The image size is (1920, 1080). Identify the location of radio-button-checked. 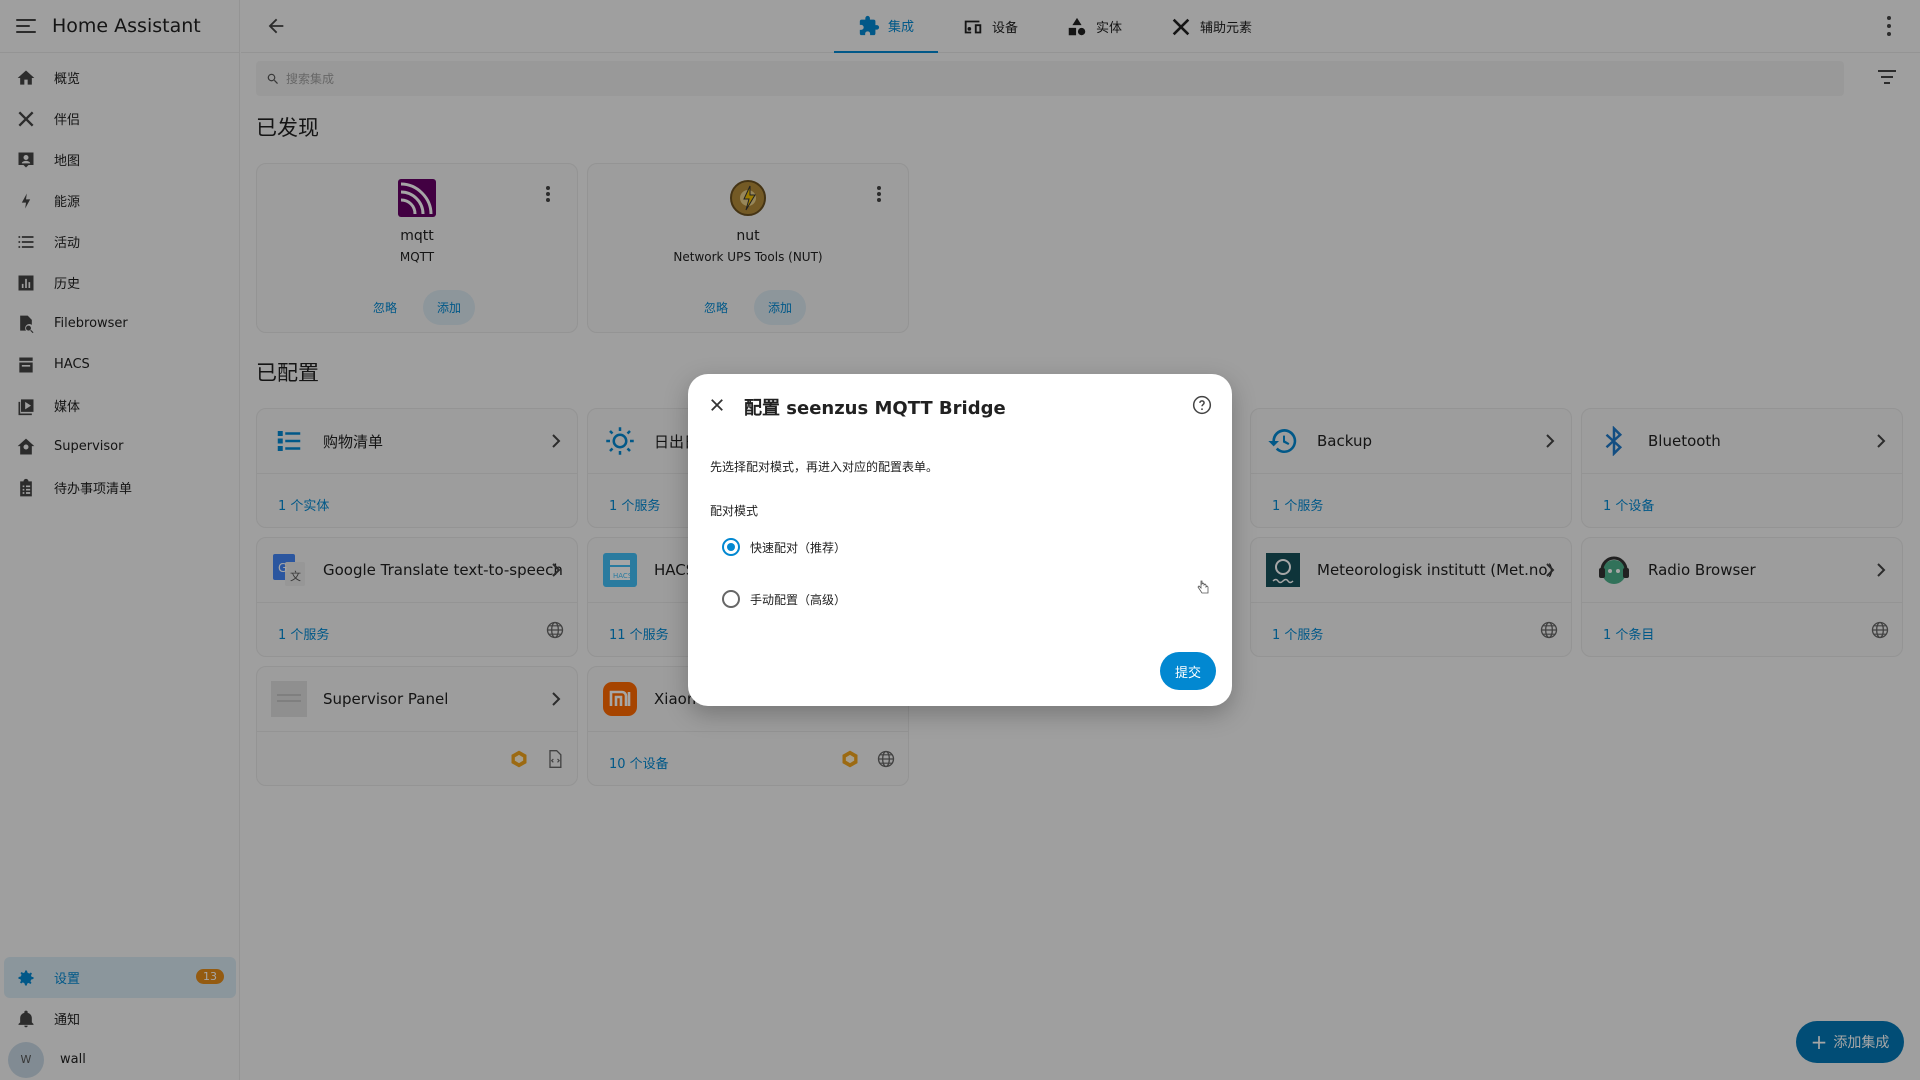
(731, 547).